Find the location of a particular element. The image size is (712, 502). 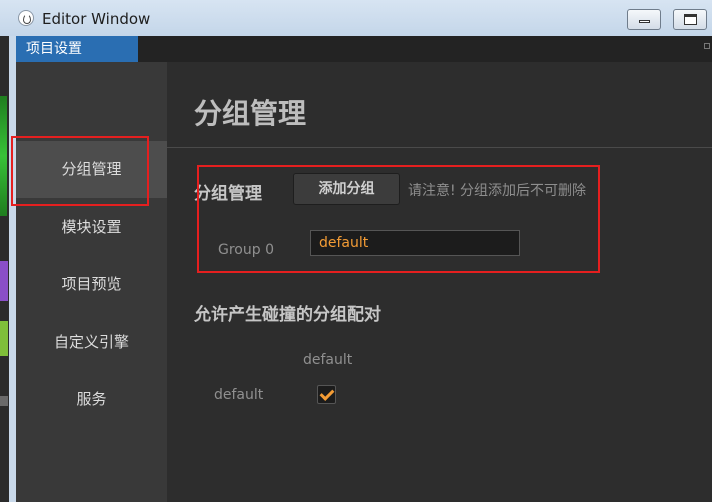

tab-bar: 项目设置 is located at coordinates (364, 49).